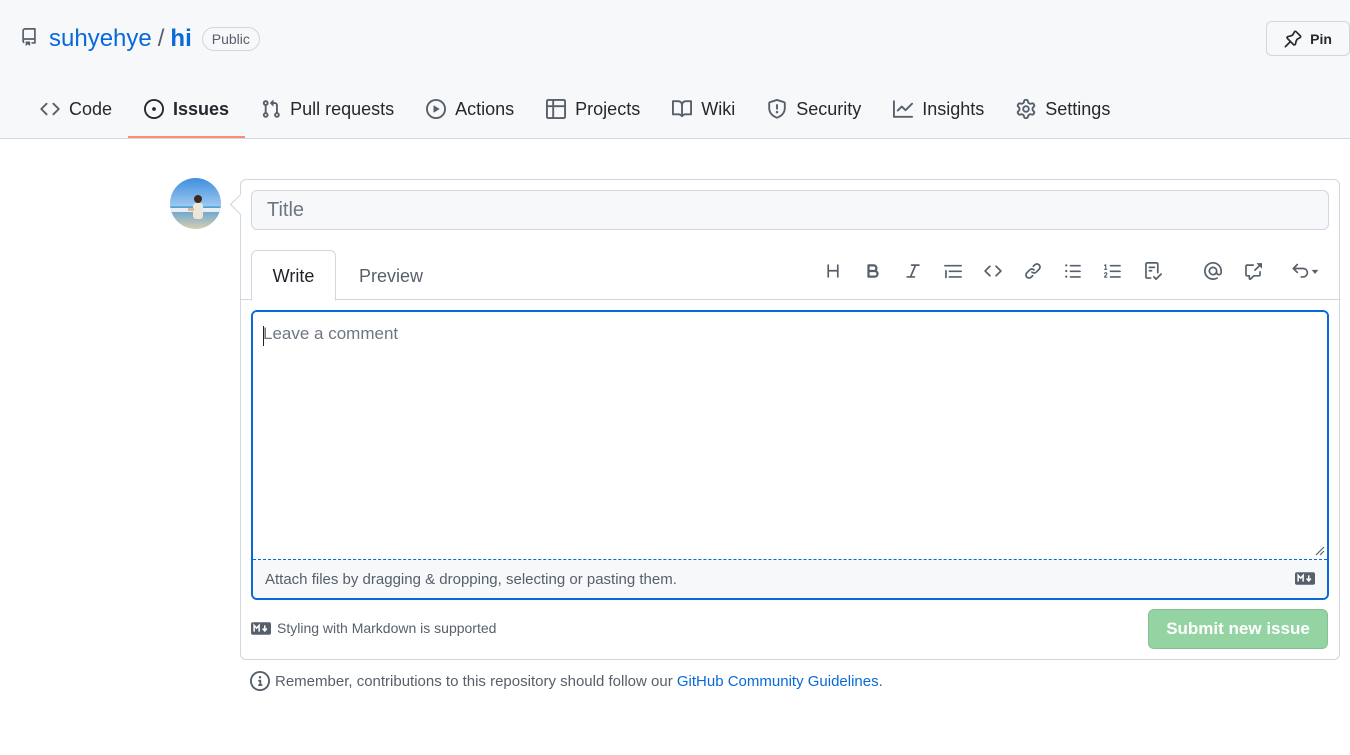  I want to click on tab-code-label: Code, so click(91, 108).